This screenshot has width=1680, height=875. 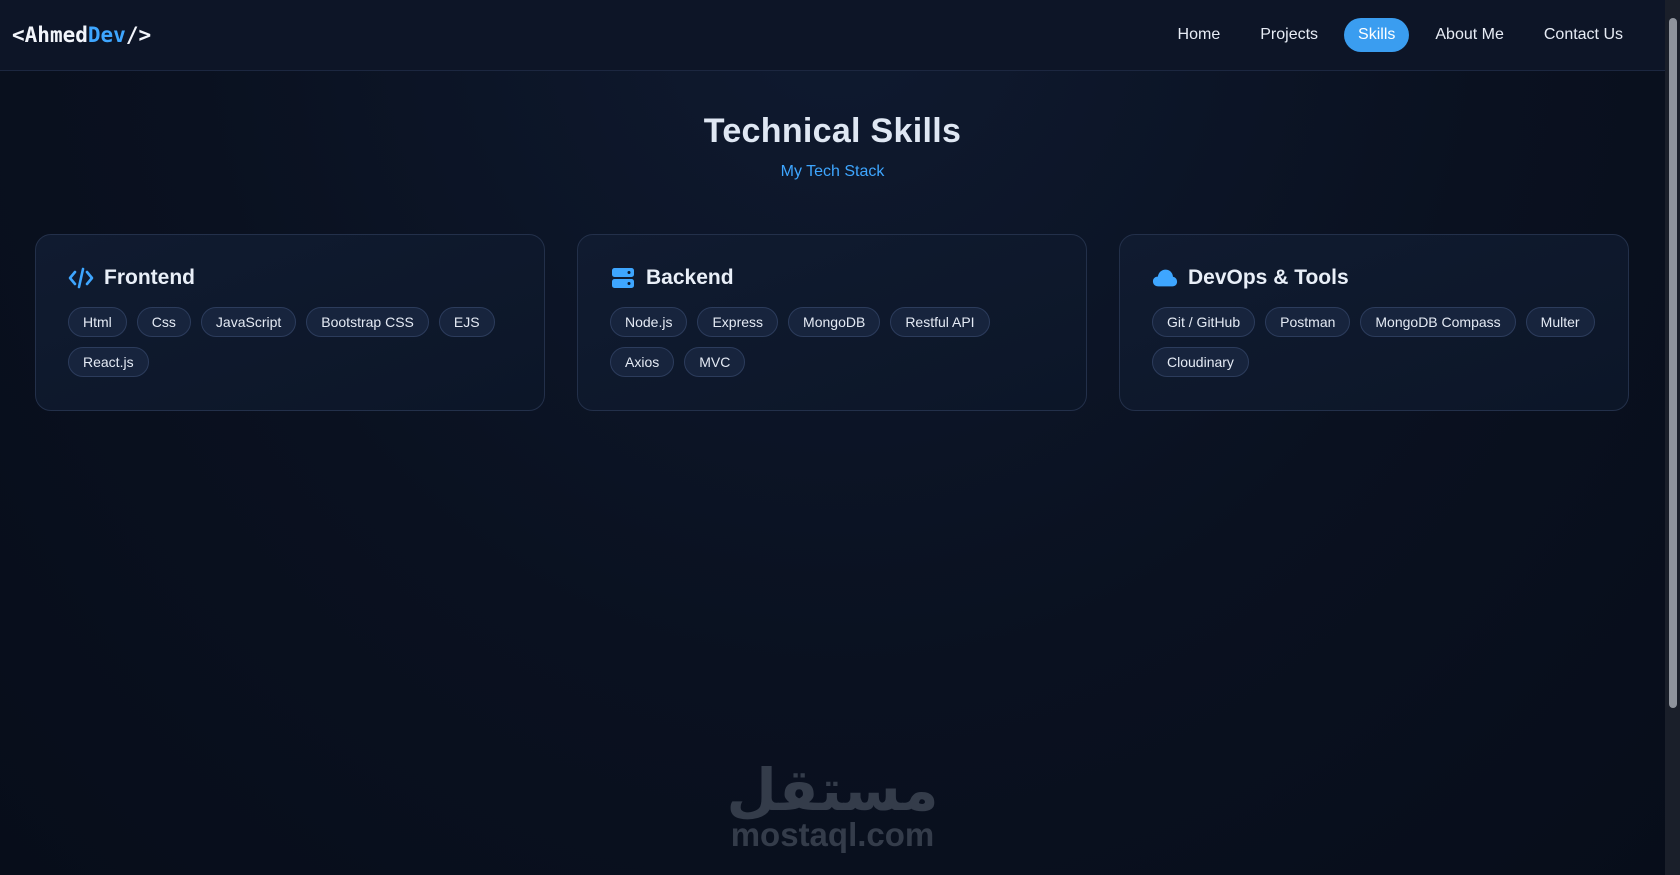 I want to click on skill-tag: MongoDB Compass, so click(x=1438, y=322).